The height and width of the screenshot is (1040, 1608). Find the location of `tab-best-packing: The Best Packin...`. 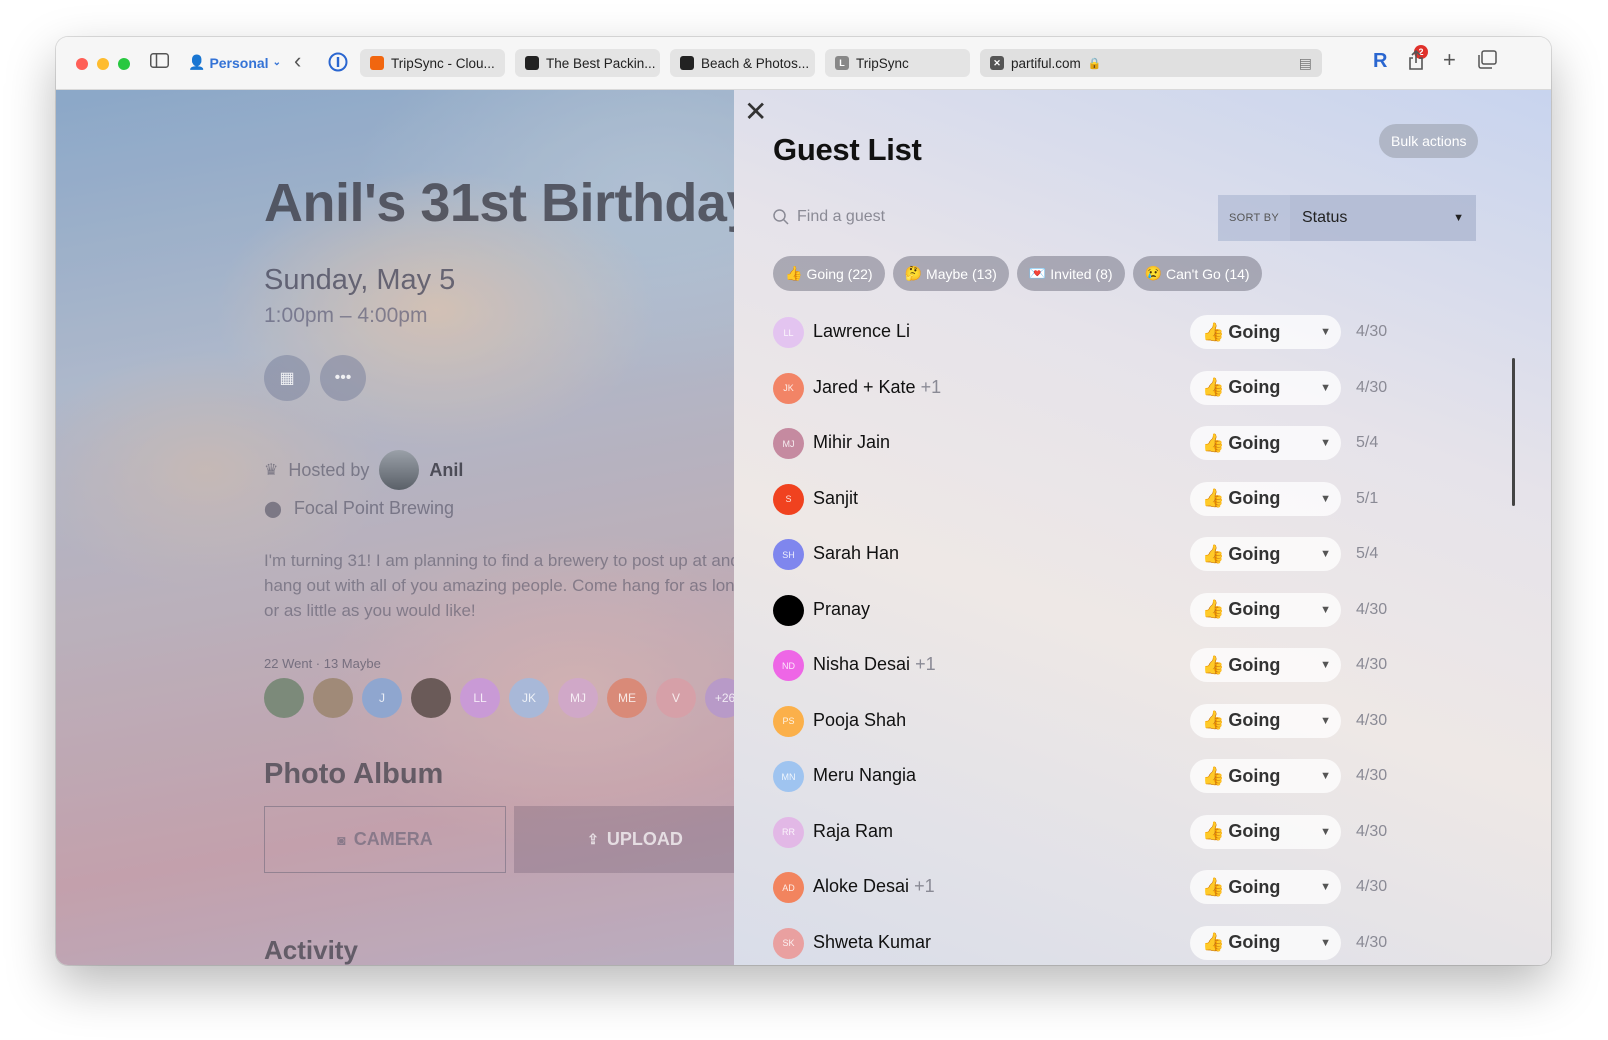

tab-best-packing: The Best Packin... is located at coordinates (587, 63).